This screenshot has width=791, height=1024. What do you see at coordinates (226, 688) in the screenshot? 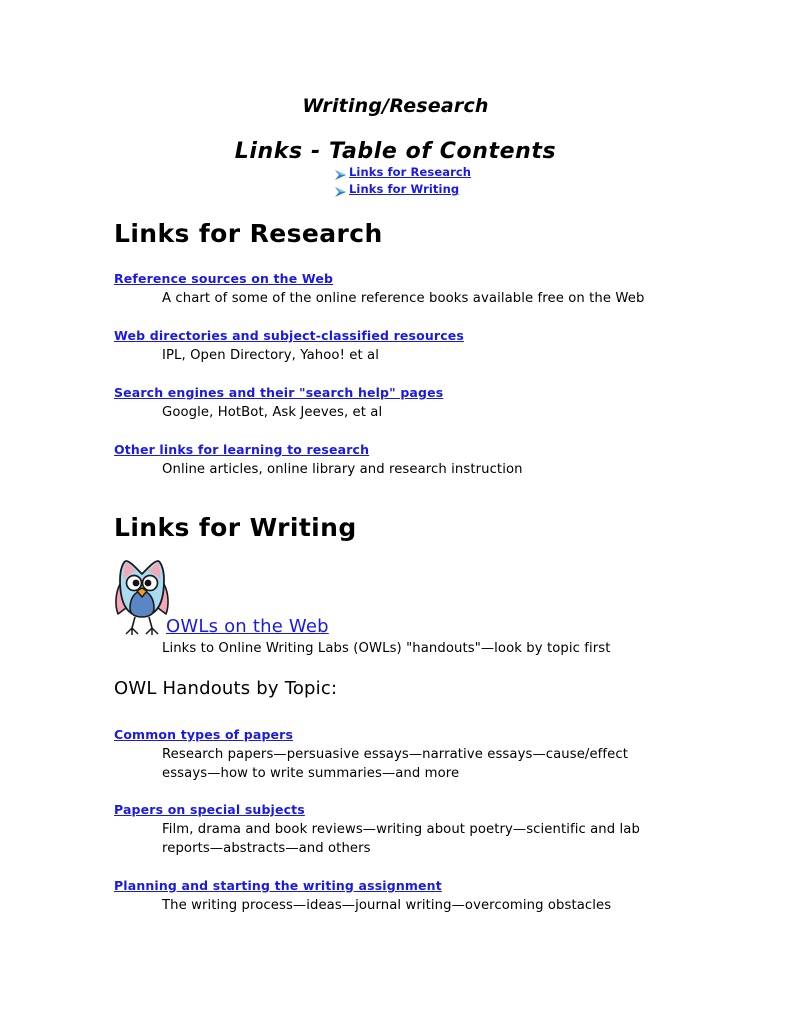
I see `subheading-owl-handouts-by-topic: OWL Handouts by Topic:` at bounding box center [226, 688].